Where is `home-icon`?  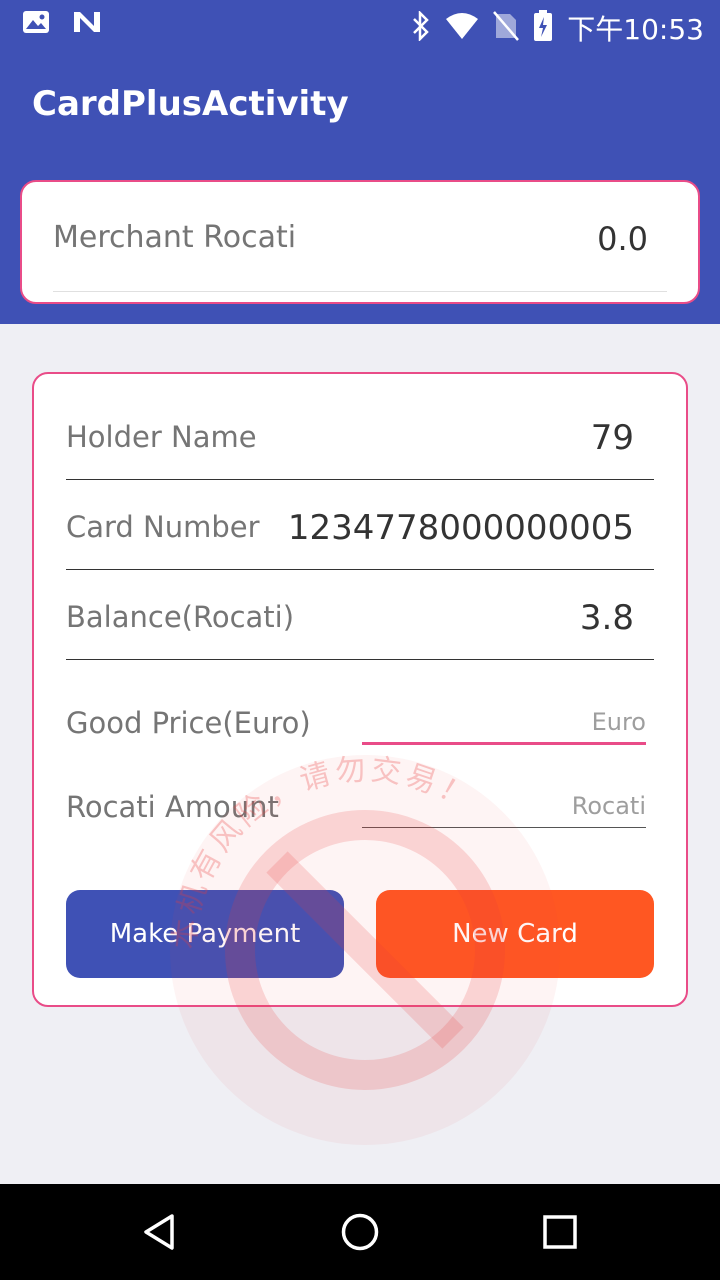
home-icon is located at coordinates (360, 1232).